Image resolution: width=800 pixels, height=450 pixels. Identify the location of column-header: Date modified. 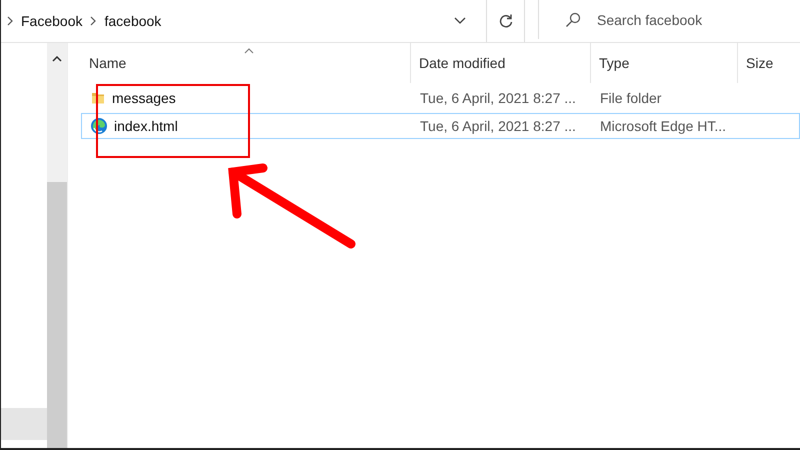
(501, 63).